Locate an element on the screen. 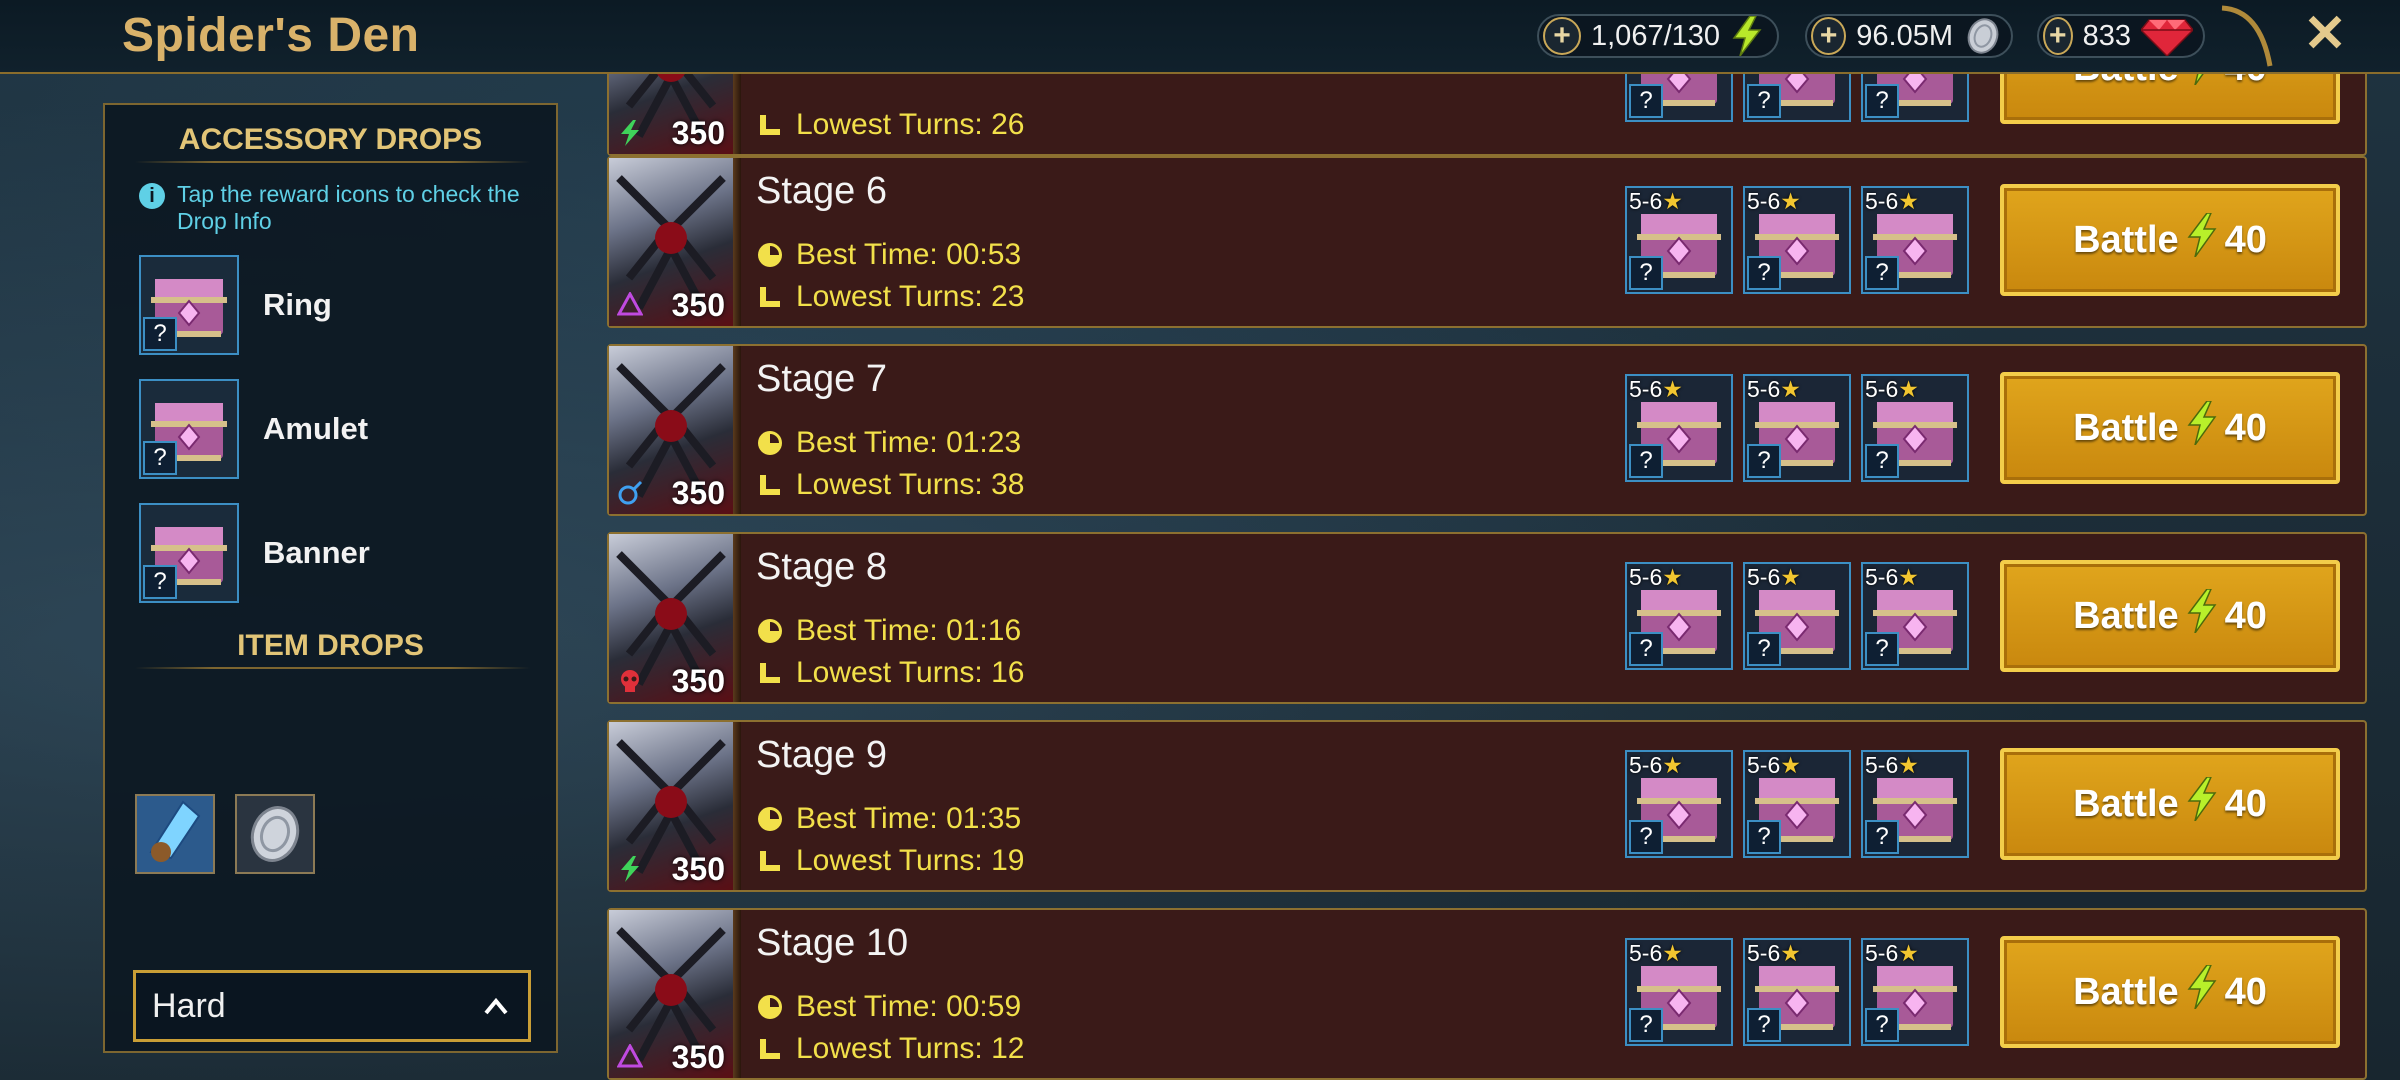  star-rank: 5-6★ is located at coordinates (1892, 201).